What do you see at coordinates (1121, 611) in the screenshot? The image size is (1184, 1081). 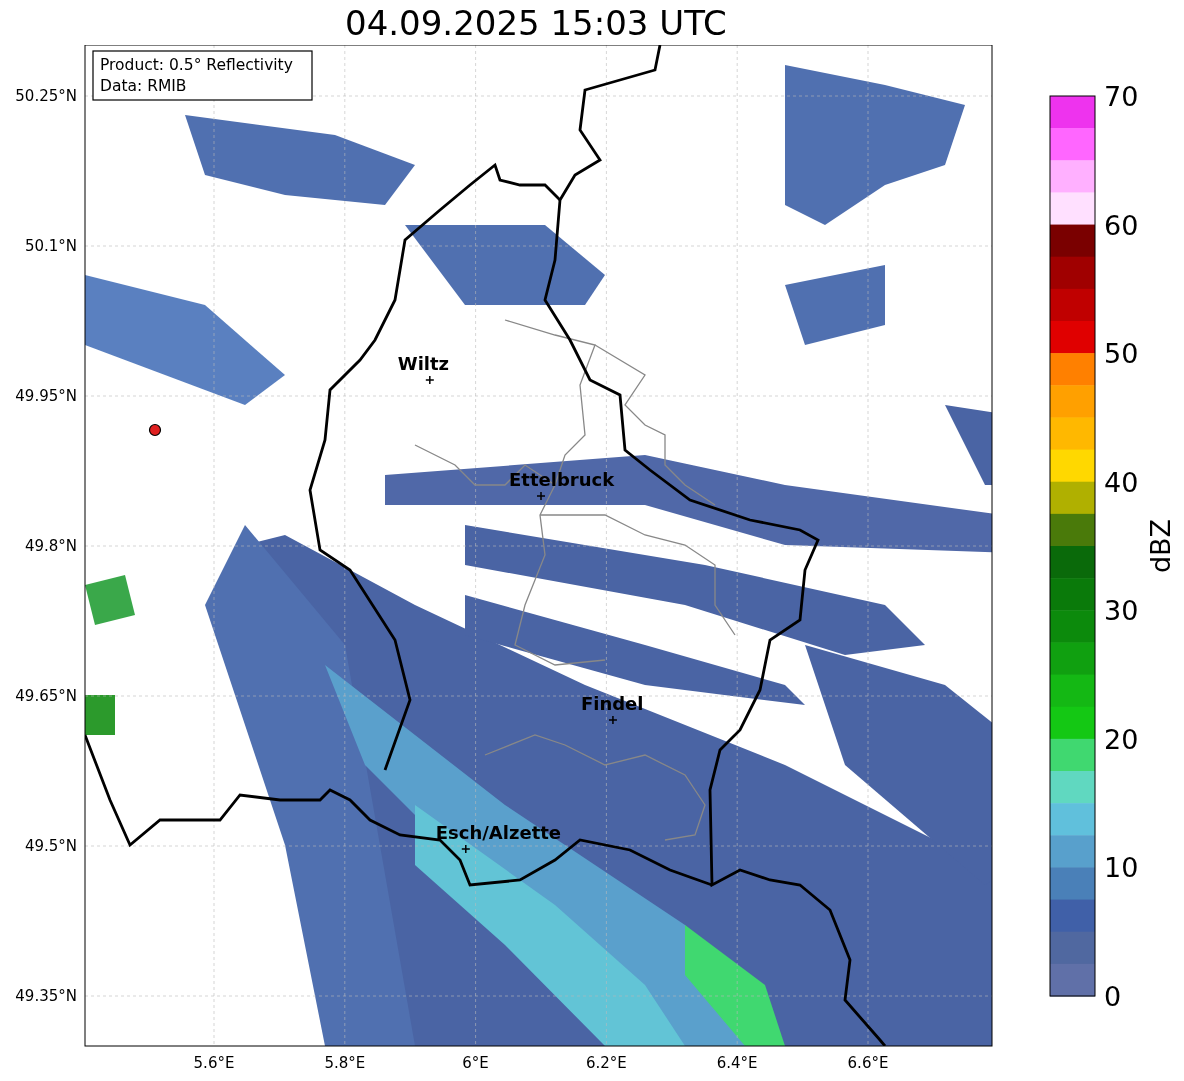 I see `colorbar-tick-label: 30` at bounding box center [1121, 611].